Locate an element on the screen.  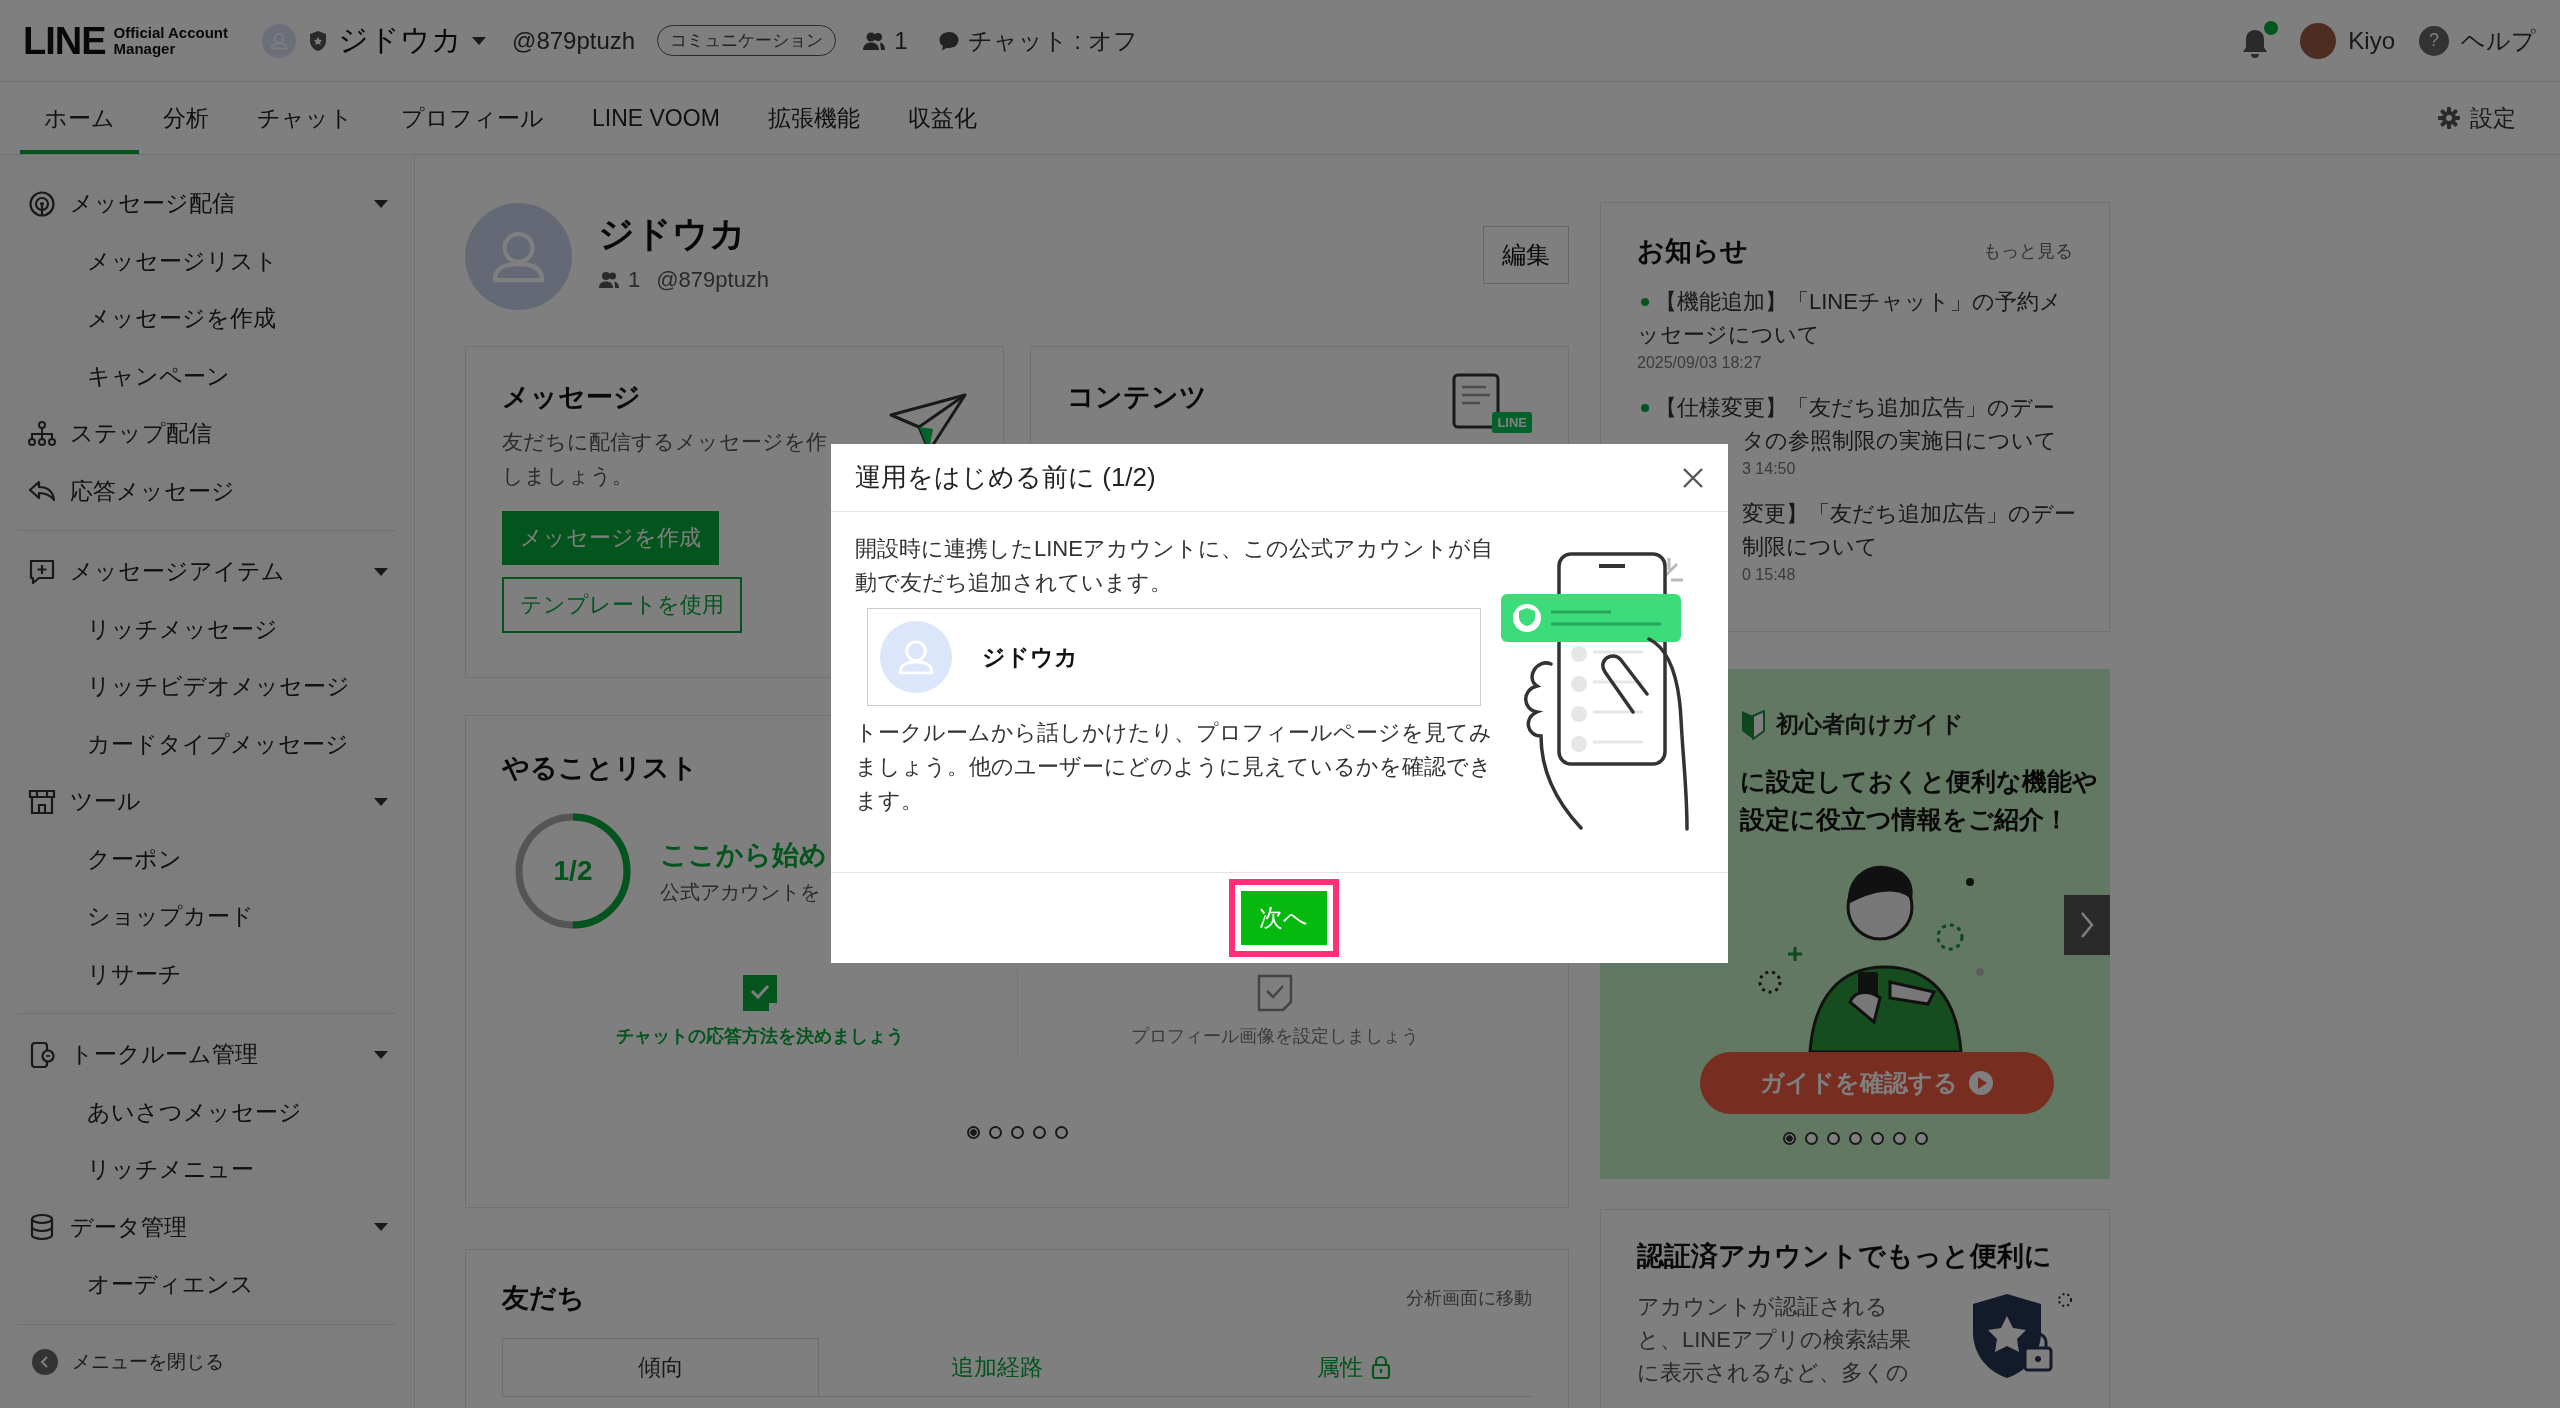
news-link: 制限について is located at coordinates (1810, 546).